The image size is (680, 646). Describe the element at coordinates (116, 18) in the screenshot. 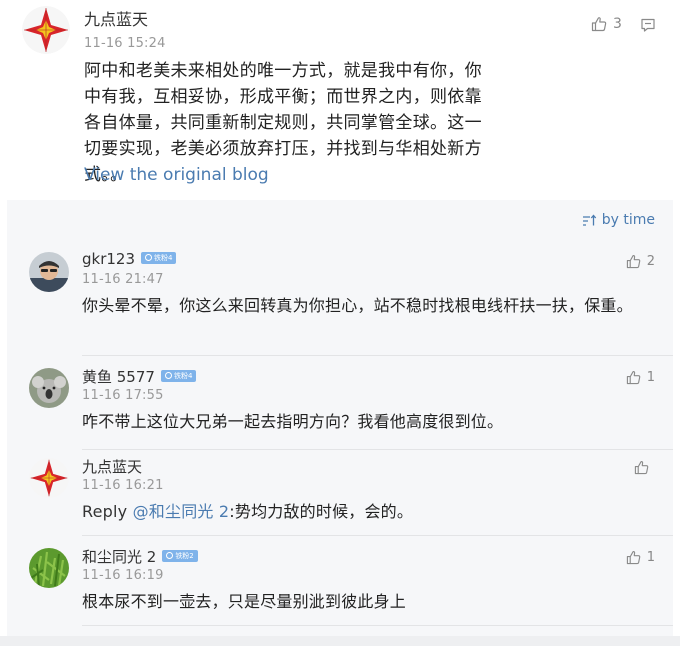

I see `post-username: 九点蓝天` at that location.